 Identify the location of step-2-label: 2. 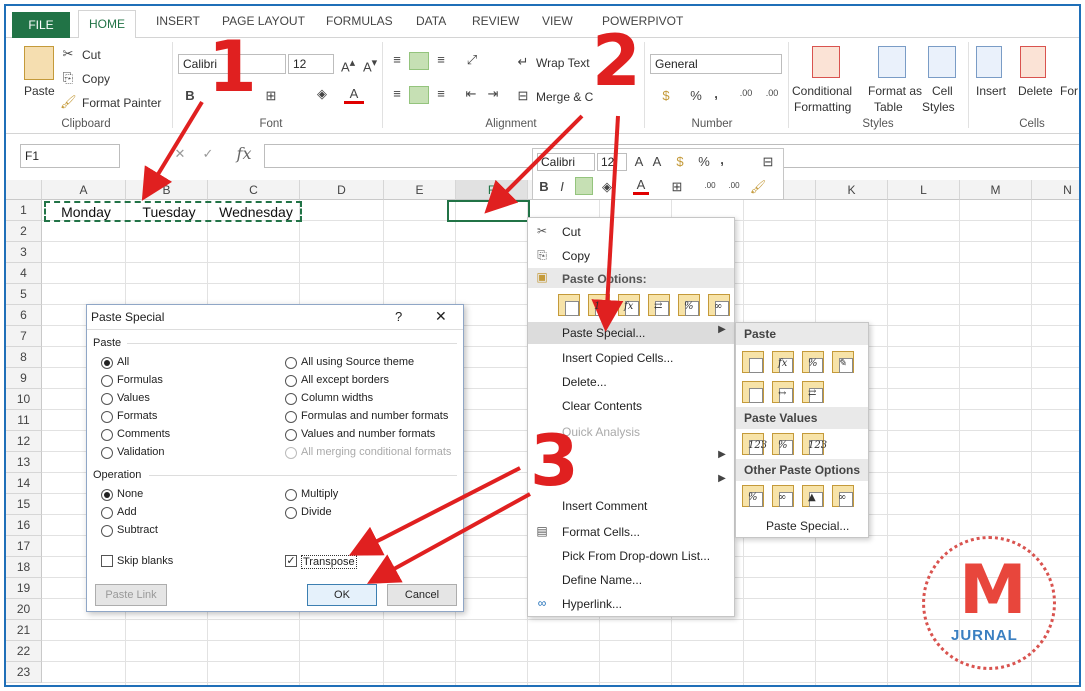
(616, 61).